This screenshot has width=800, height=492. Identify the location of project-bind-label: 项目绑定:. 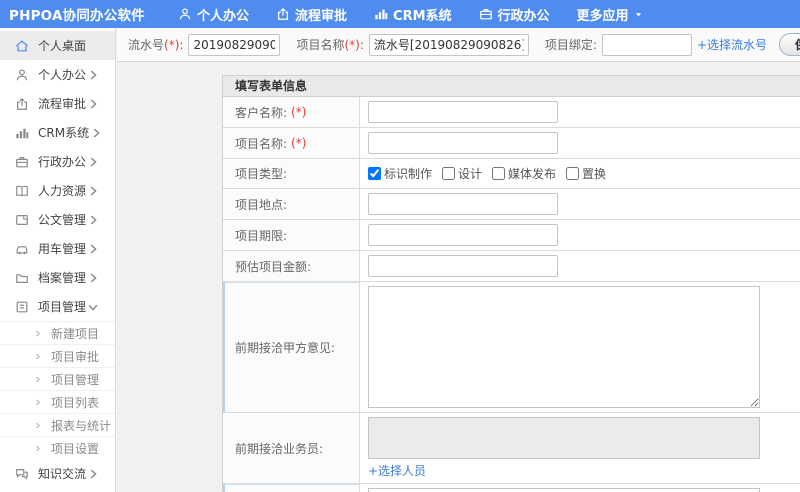
(570, 45).